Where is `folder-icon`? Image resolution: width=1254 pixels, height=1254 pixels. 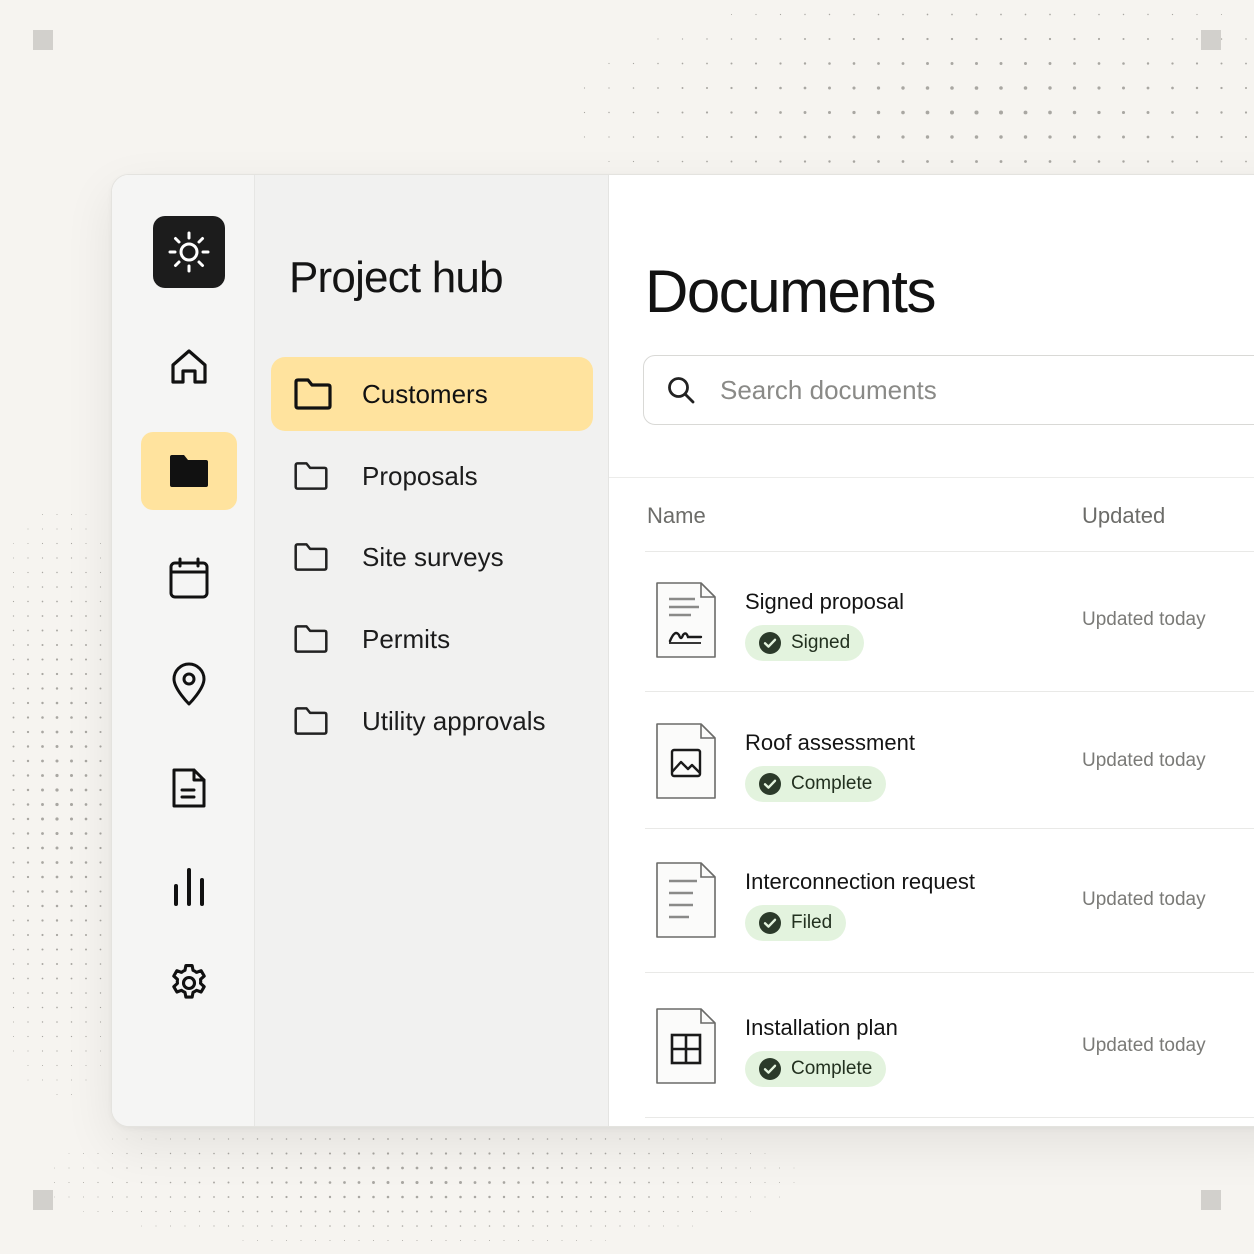 folder-icon is located at coordinates (311, 557).